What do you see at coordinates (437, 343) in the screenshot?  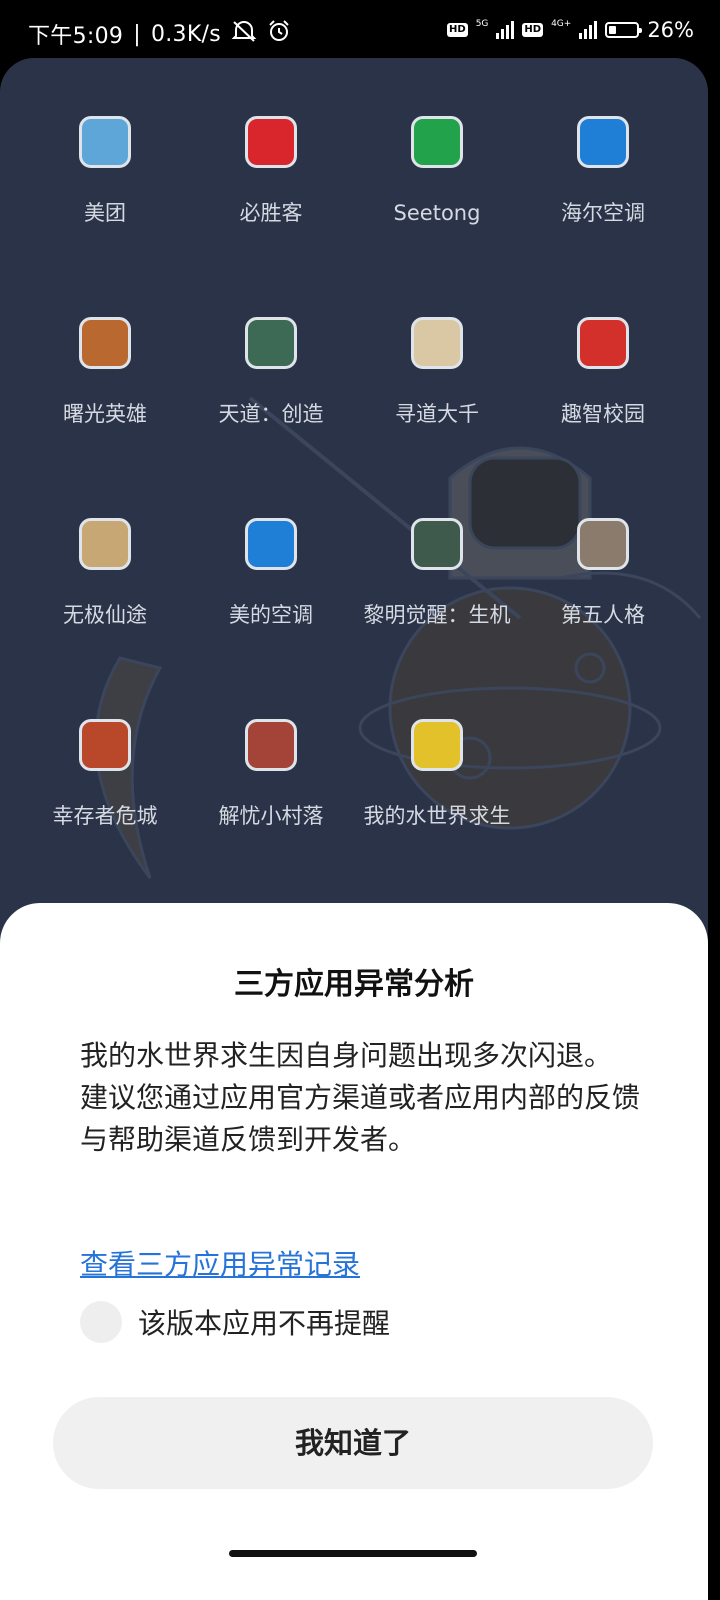 I see `xundao-icon` at bounding box center [437, 343].